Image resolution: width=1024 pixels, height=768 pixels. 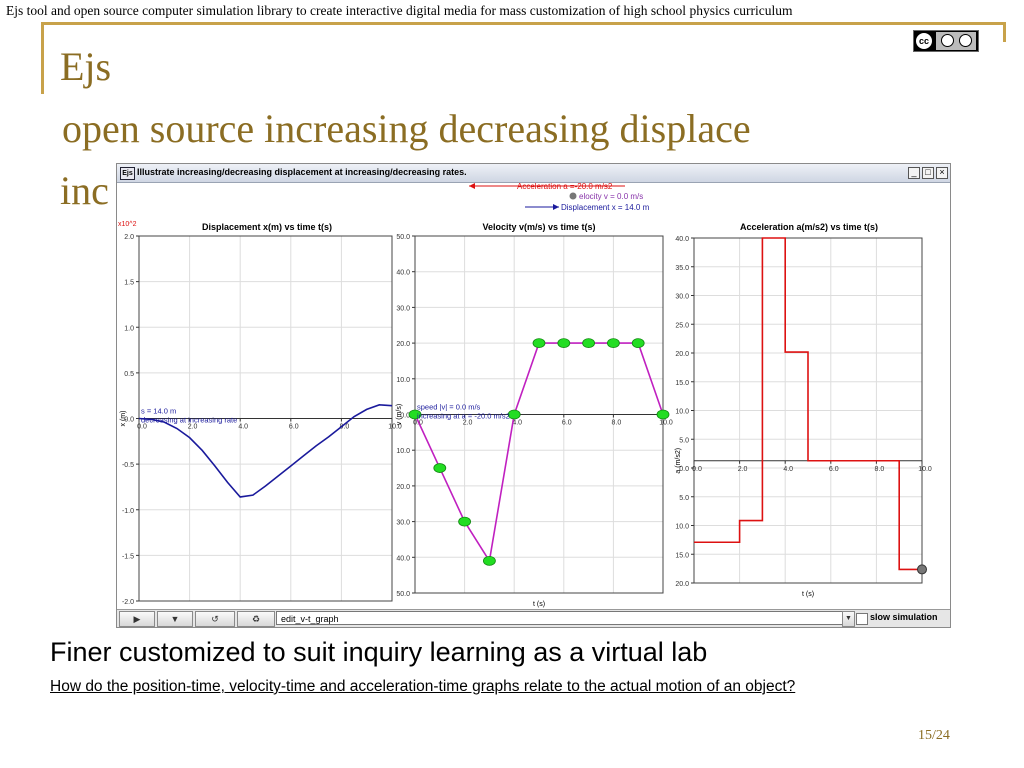 I want to click on cc-license-badge: cc, so click(x=946, y=41).